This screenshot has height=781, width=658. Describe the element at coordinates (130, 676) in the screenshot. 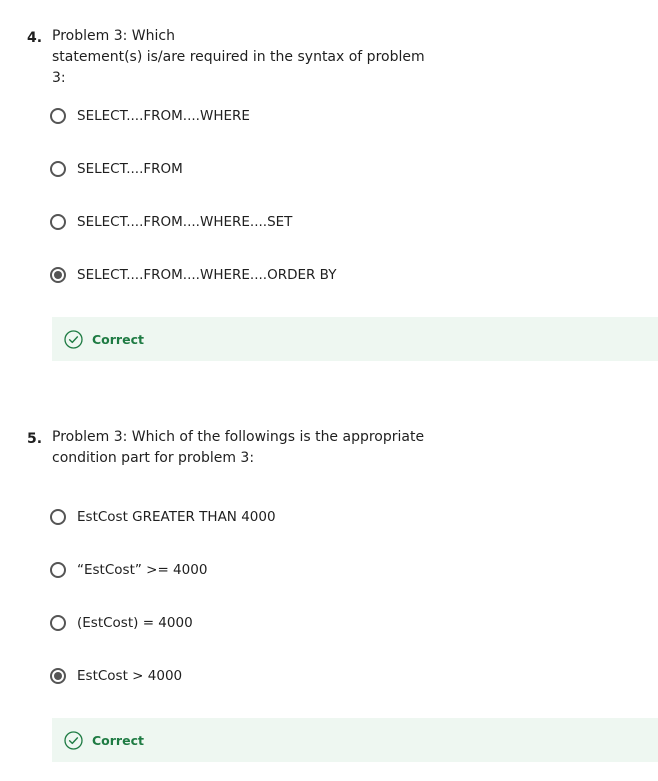

I see `option-label: EstCost > 4000` at that location.